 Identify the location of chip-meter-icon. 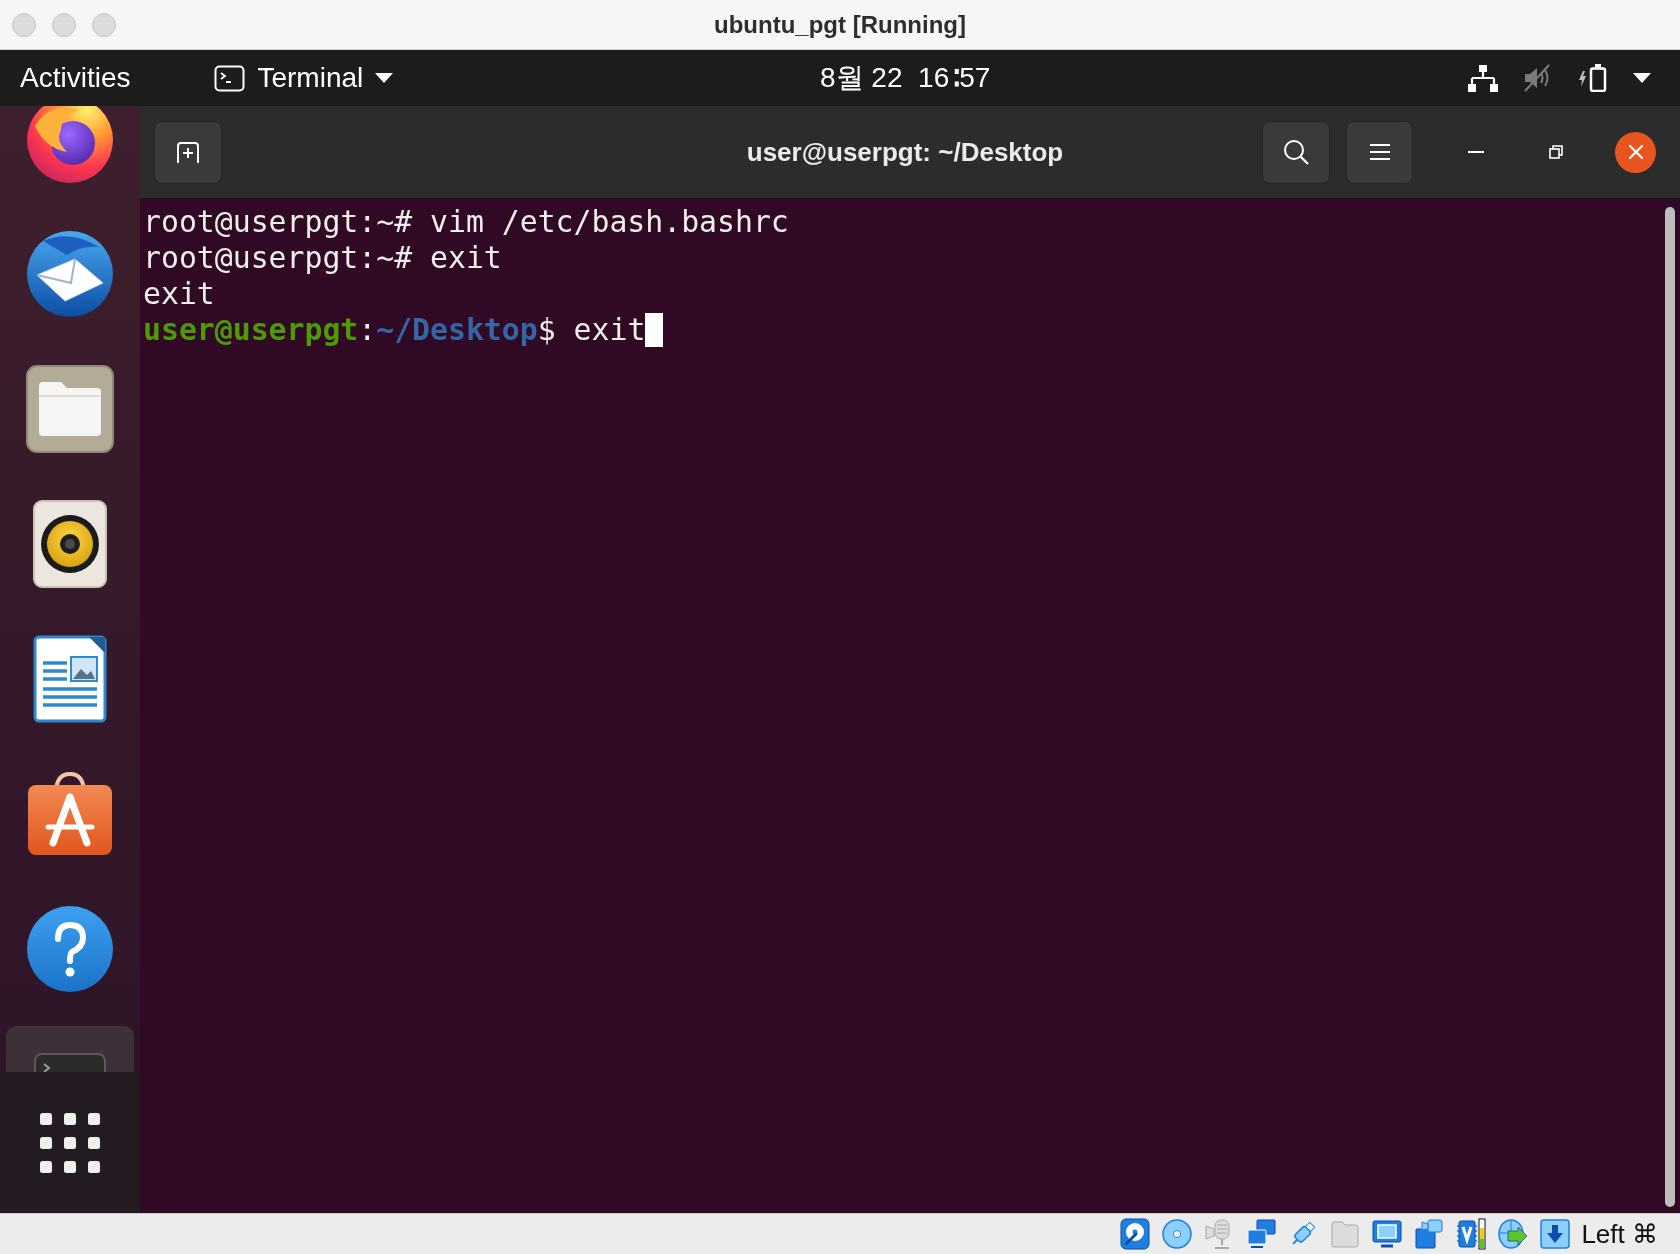
(1471, 1234).